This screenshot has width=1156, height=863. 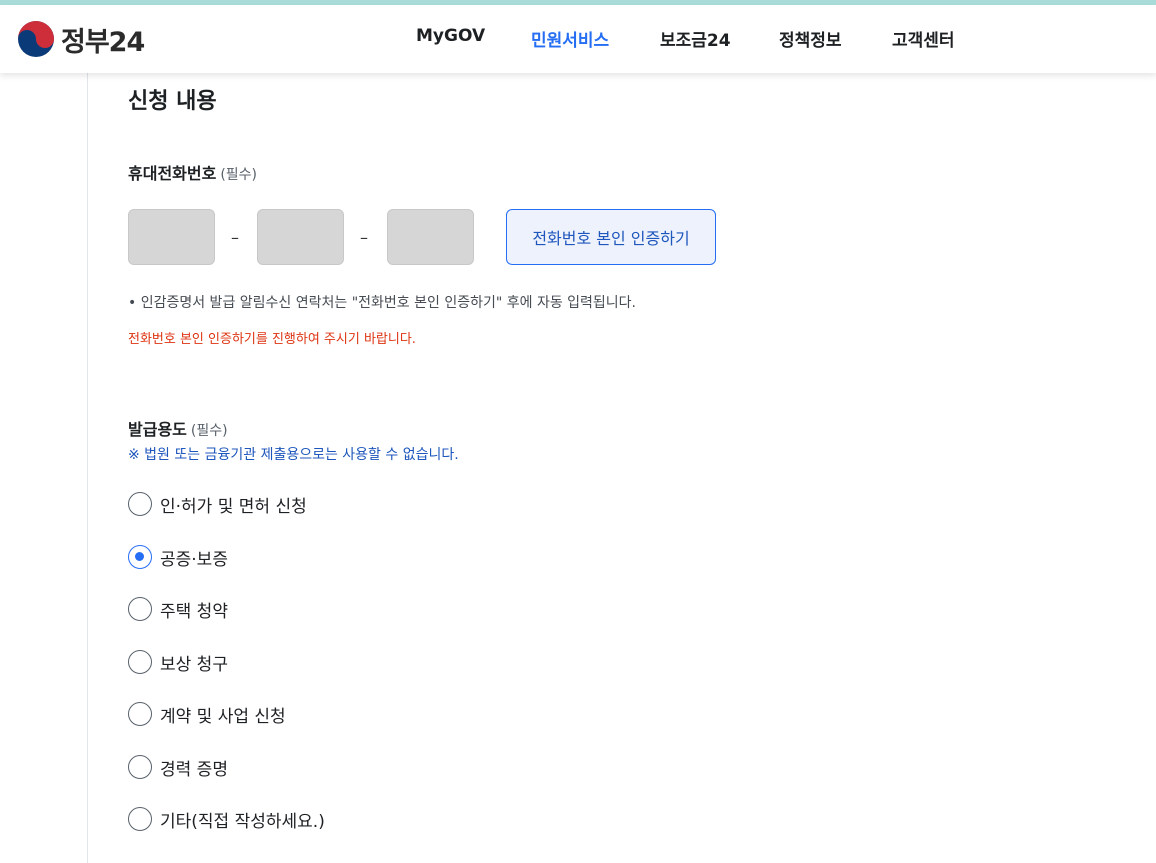 What do you see at coordinates (172, 101) in the screenshot?
I see `section-title: 신청 내용` at bounding box center [172, 101].